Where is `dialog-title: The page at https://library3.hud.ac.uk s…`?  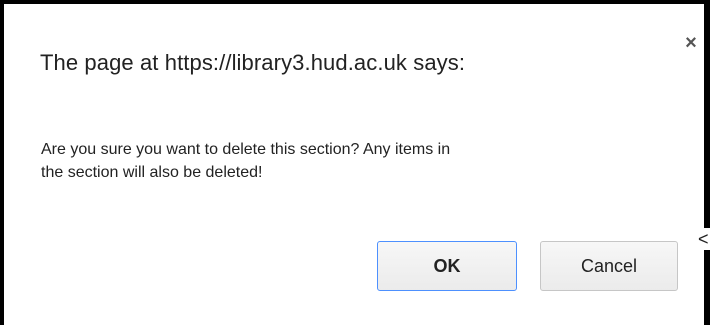 dialog-title: The page at https://library3.hud.ac.uk s… is located at coordinates (253, 62).